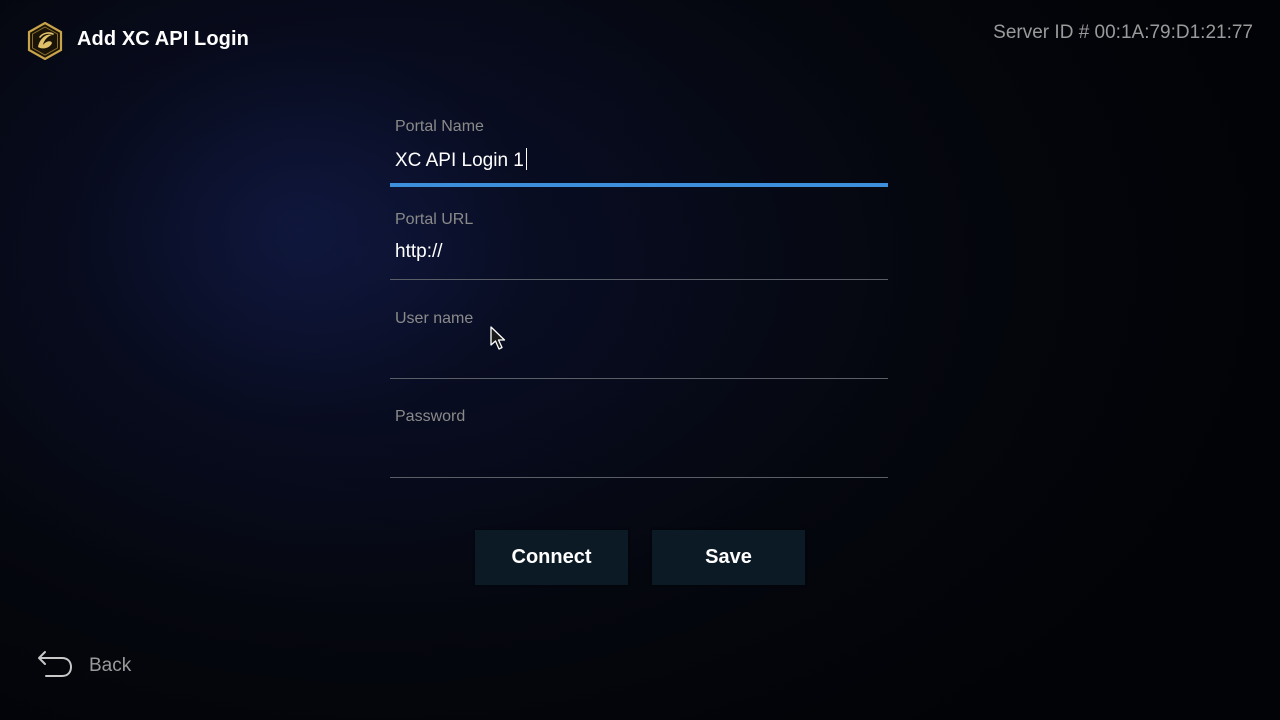  What do you see at coordinates (110, 665) in the screenshot?
I see `back-label: Back` at bounding box center [110, 665].